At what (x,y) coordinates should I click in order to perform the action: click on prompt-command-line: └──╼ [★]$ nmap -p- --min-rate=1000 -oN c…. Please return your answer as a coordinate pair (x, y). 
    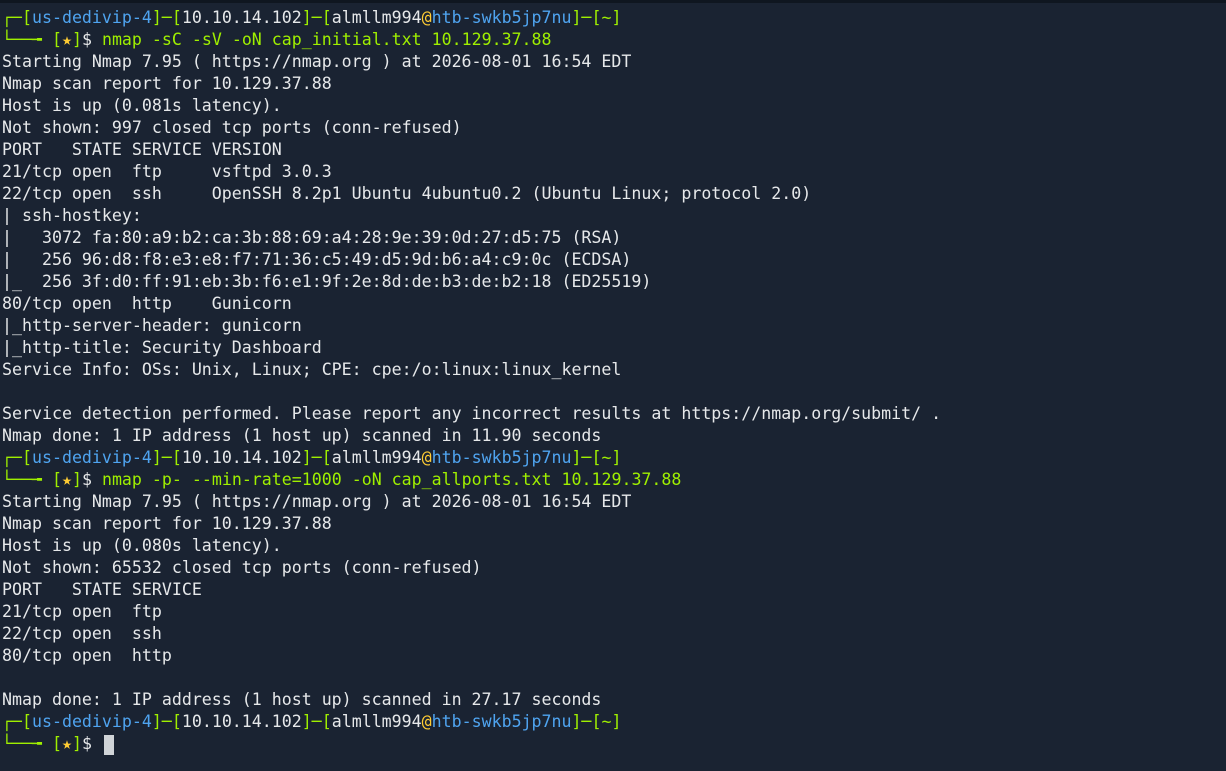
    Looking at the image, I should click on (614, 480).